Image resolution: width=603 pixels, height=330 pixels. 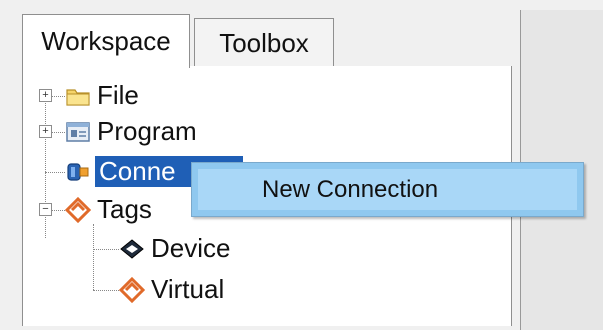 I want to click on tree-label-device: Device, so click(x=191, y=248).